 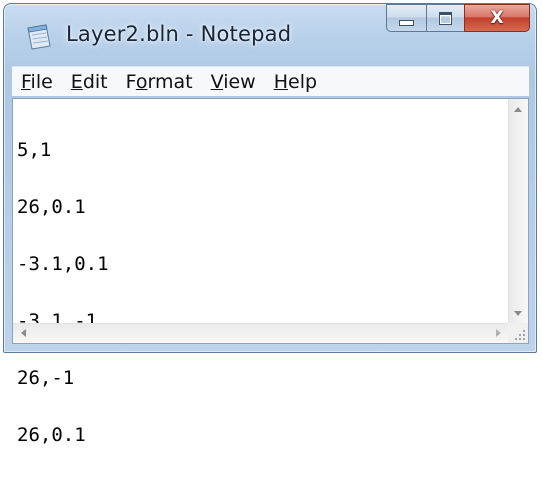 I want to click on scroll-up-arrow-icon, so click(x=518, y=109).